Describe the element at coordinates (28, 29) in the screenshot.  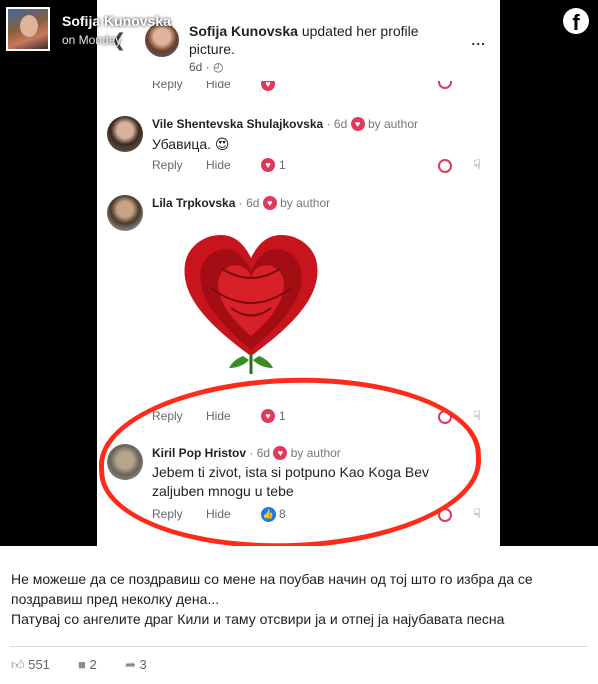
I see `author-avatar` at that location.